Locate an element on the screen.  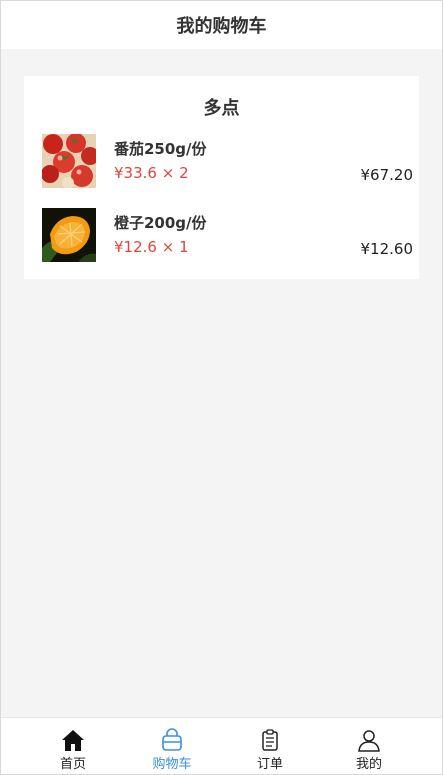
tab-label: 订单 is located at coordinates (269, 764).